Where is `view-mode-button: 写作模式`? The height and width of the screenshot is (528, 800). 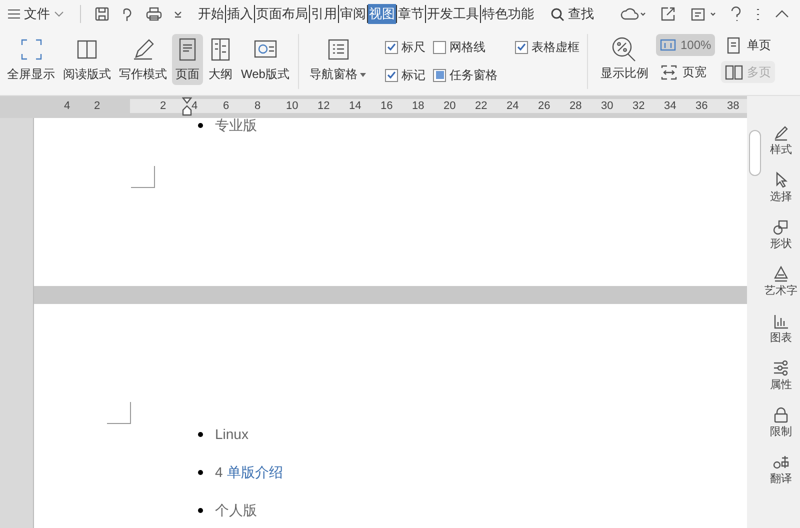 view-mode-button: 写作模式 is located at coordinates (143, 59).